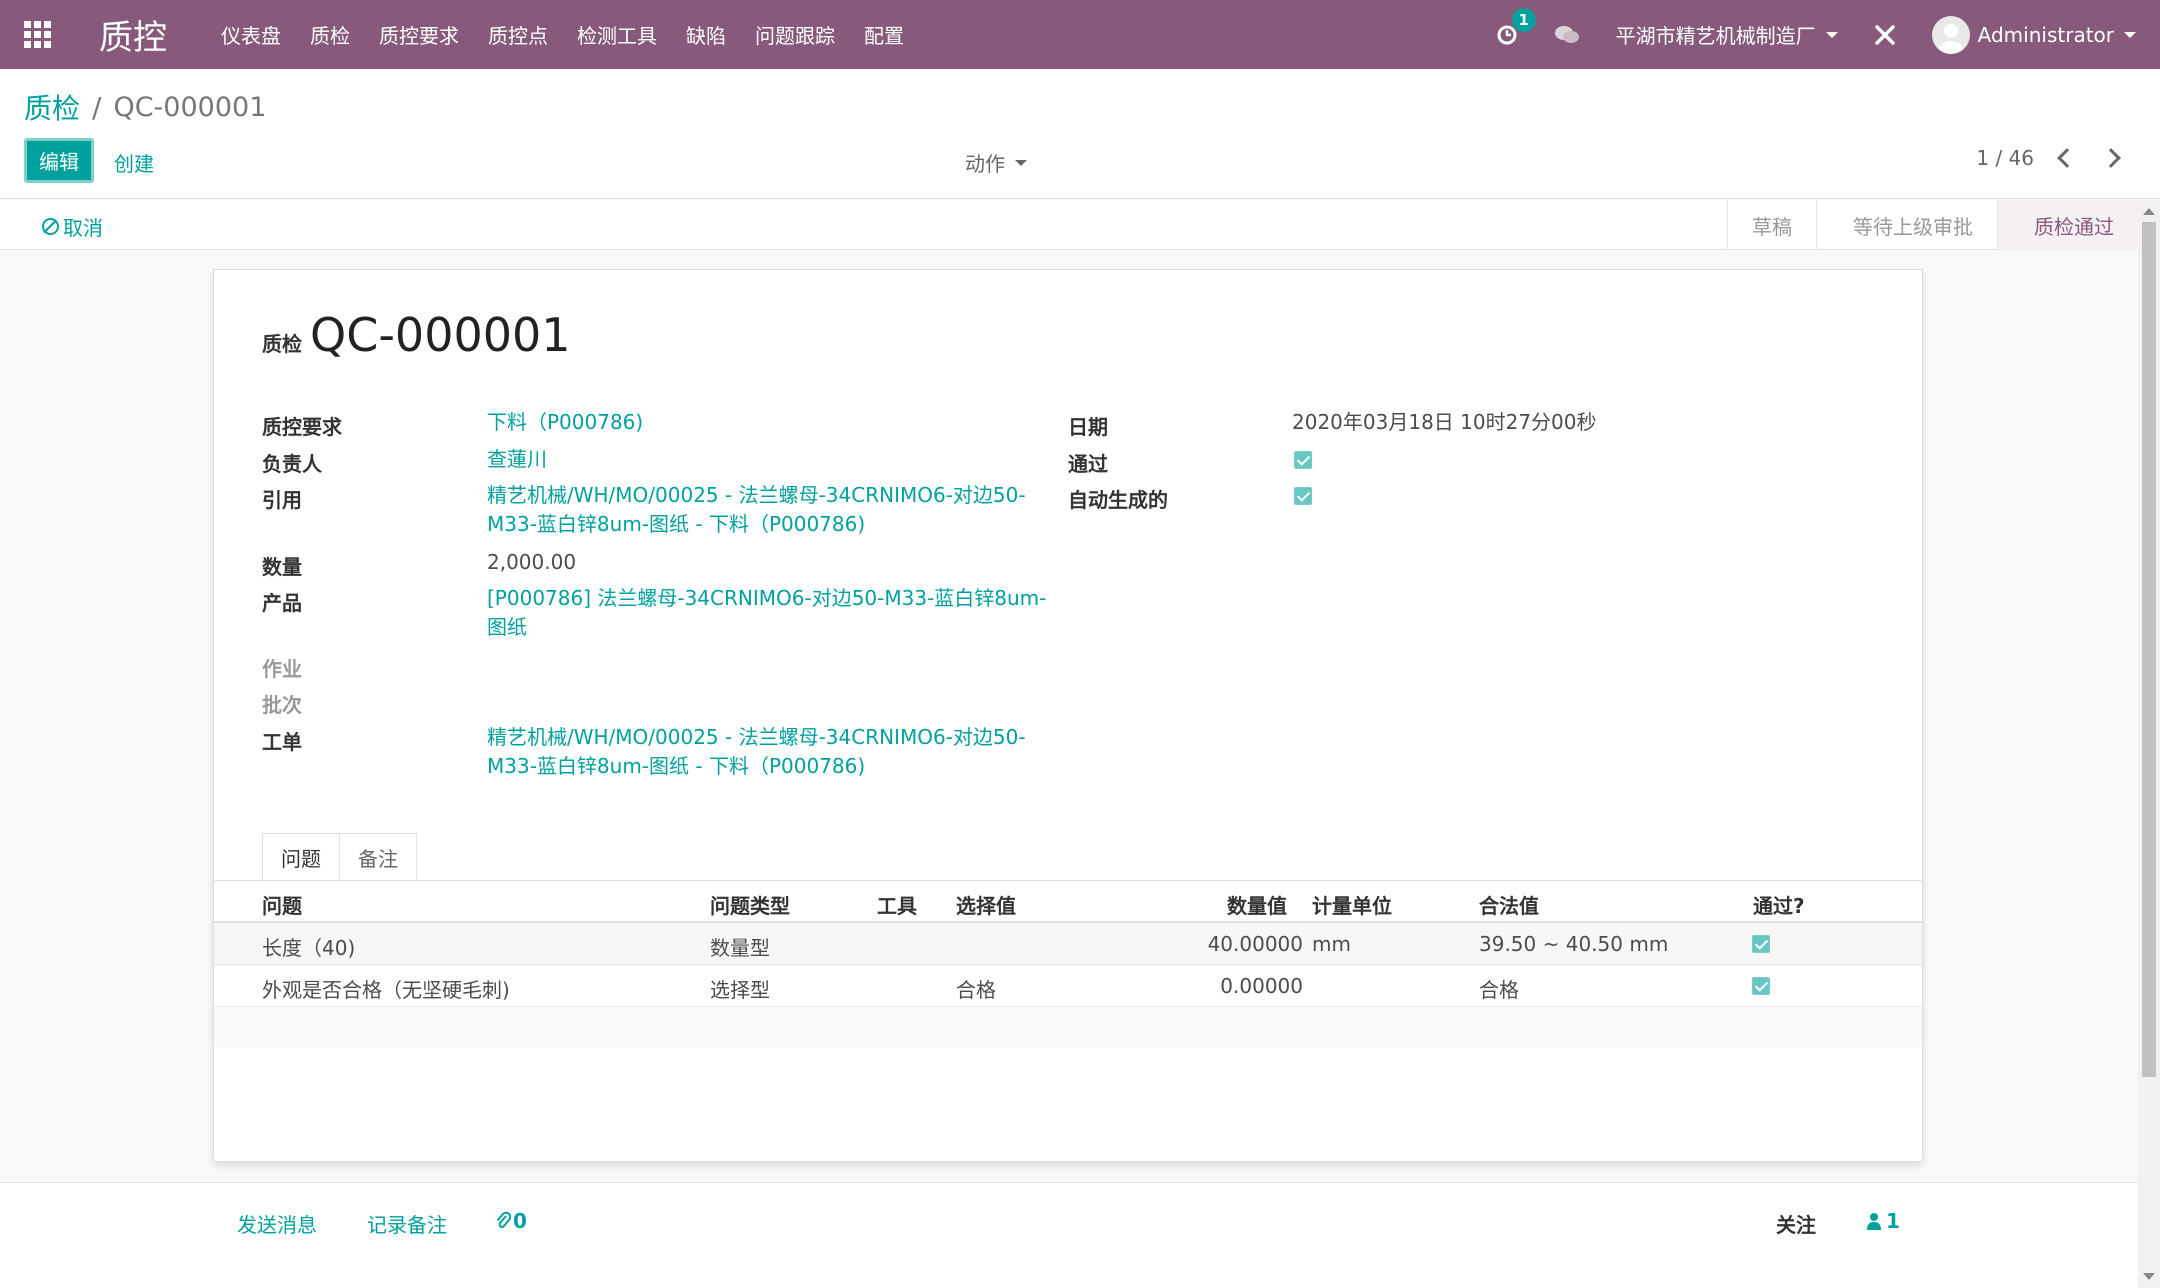  I want to click on col-uom: 计量单位, so click(1352, 904).